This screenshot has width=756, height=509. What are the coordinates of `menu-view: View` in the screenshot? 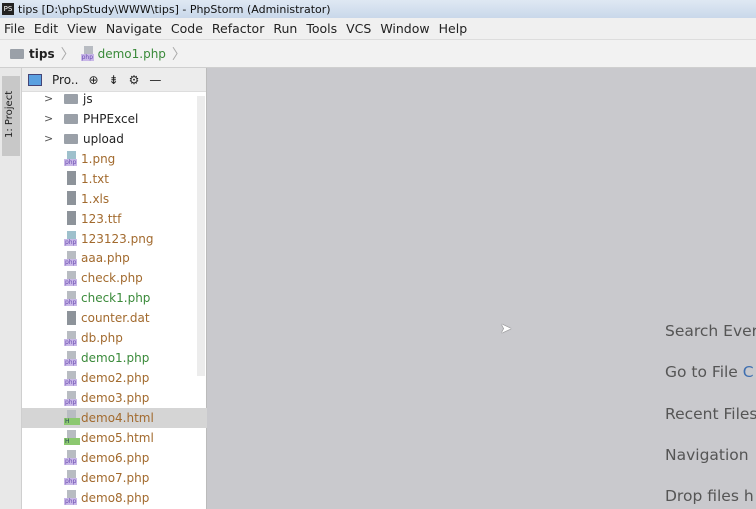 It's located at (82, 28).